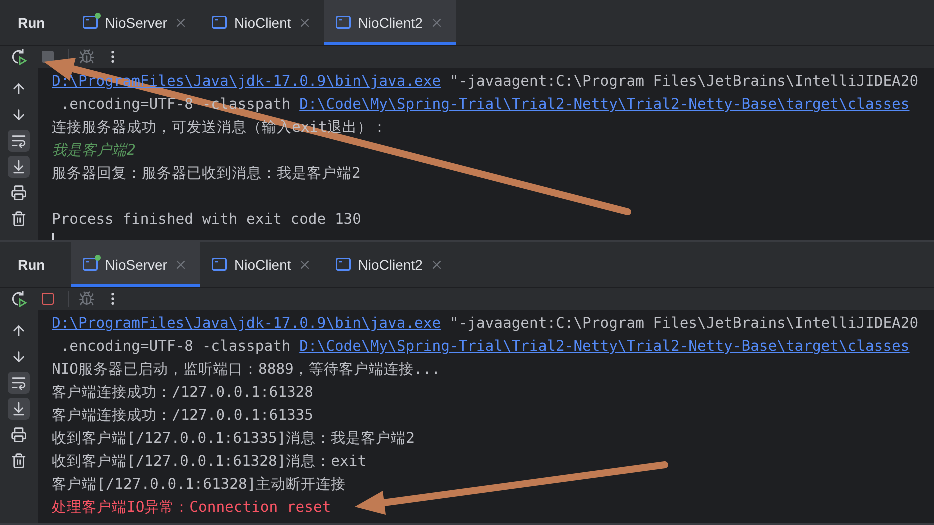  I want to click on console-line: 收到客户端[/127.0.0.1:61328]消息：exit, so click(210, 462).